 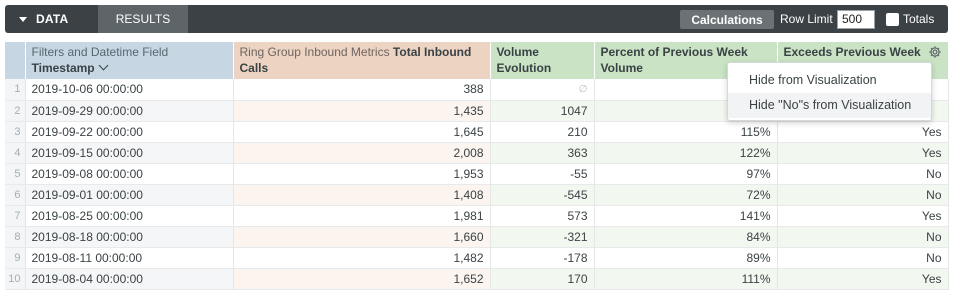 I want to click on row-index: 3, so click(x=15, y=132).